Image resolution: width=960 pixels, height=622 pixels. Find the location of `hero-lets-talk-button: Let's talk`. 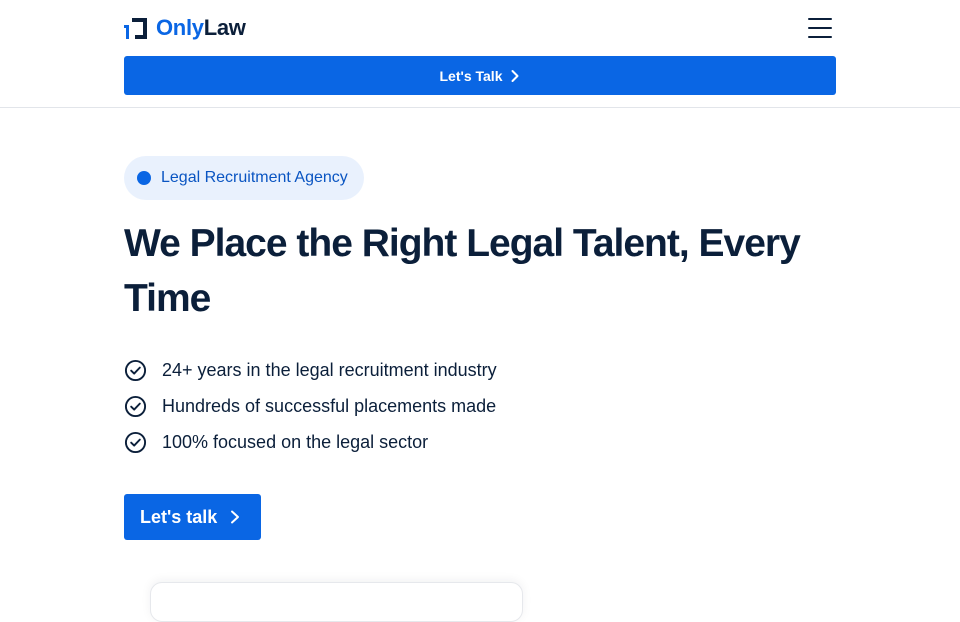

hero-lets-talk-button: Let's talk is located at coordinates (192, 517).